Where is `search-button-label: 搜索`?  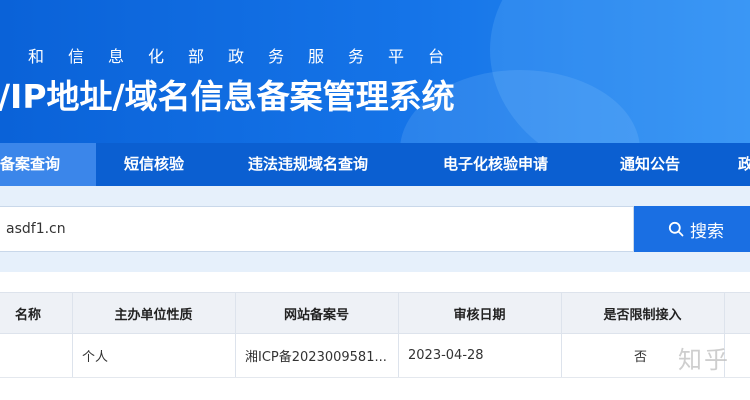 search-button-label: 搜索 is located at coordinates (707, 231).